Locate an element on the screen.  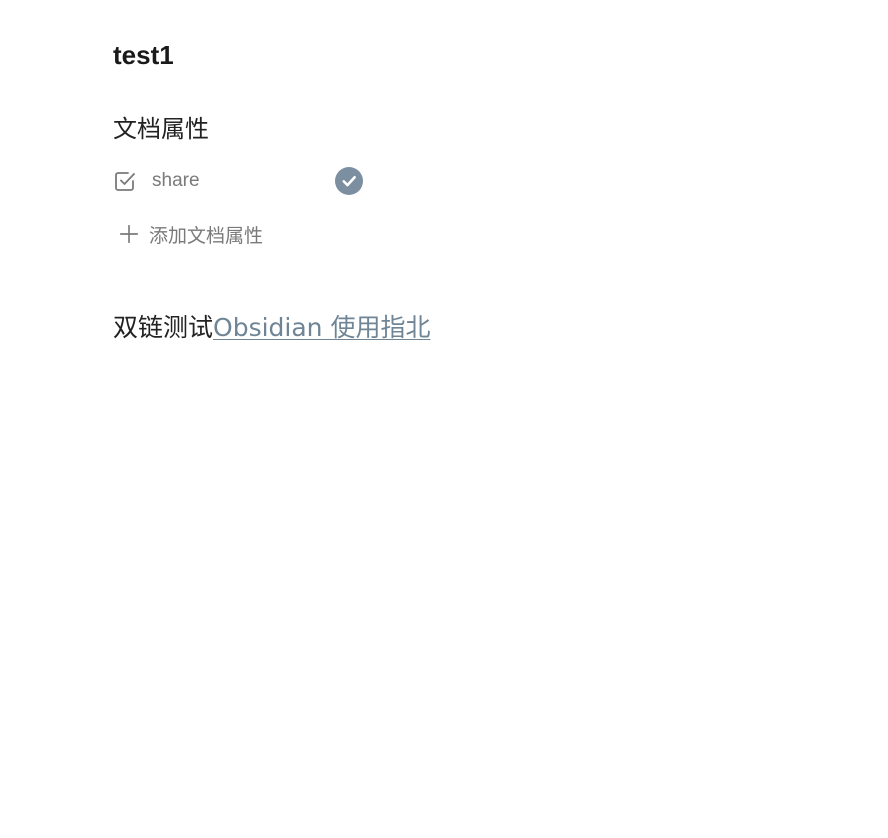
property-key-name: share is located at coordinates (176, 180).